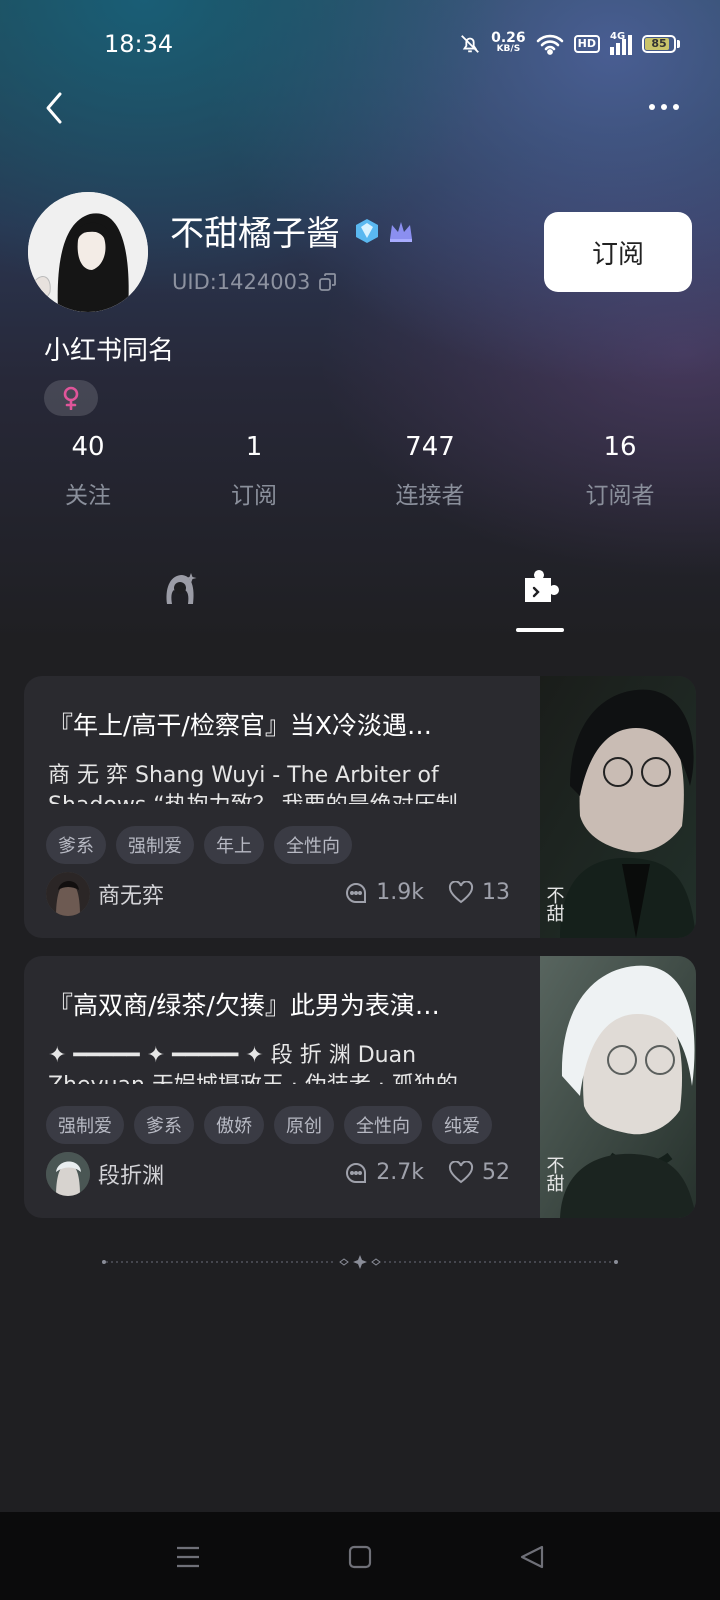 The height and width of the screenshot is (1600, 720). Describe the element at coordinates (255, 234) in the screenshot. I see `profile-name: 不甜橘子酱` at that location.